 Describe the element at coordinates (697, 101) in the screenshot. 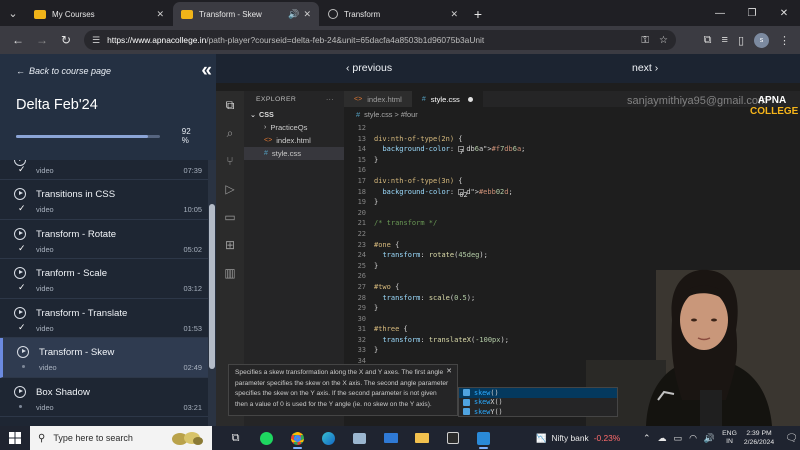

I see `email-watermark: sanjaymithiya95@gmail.com` at that location.